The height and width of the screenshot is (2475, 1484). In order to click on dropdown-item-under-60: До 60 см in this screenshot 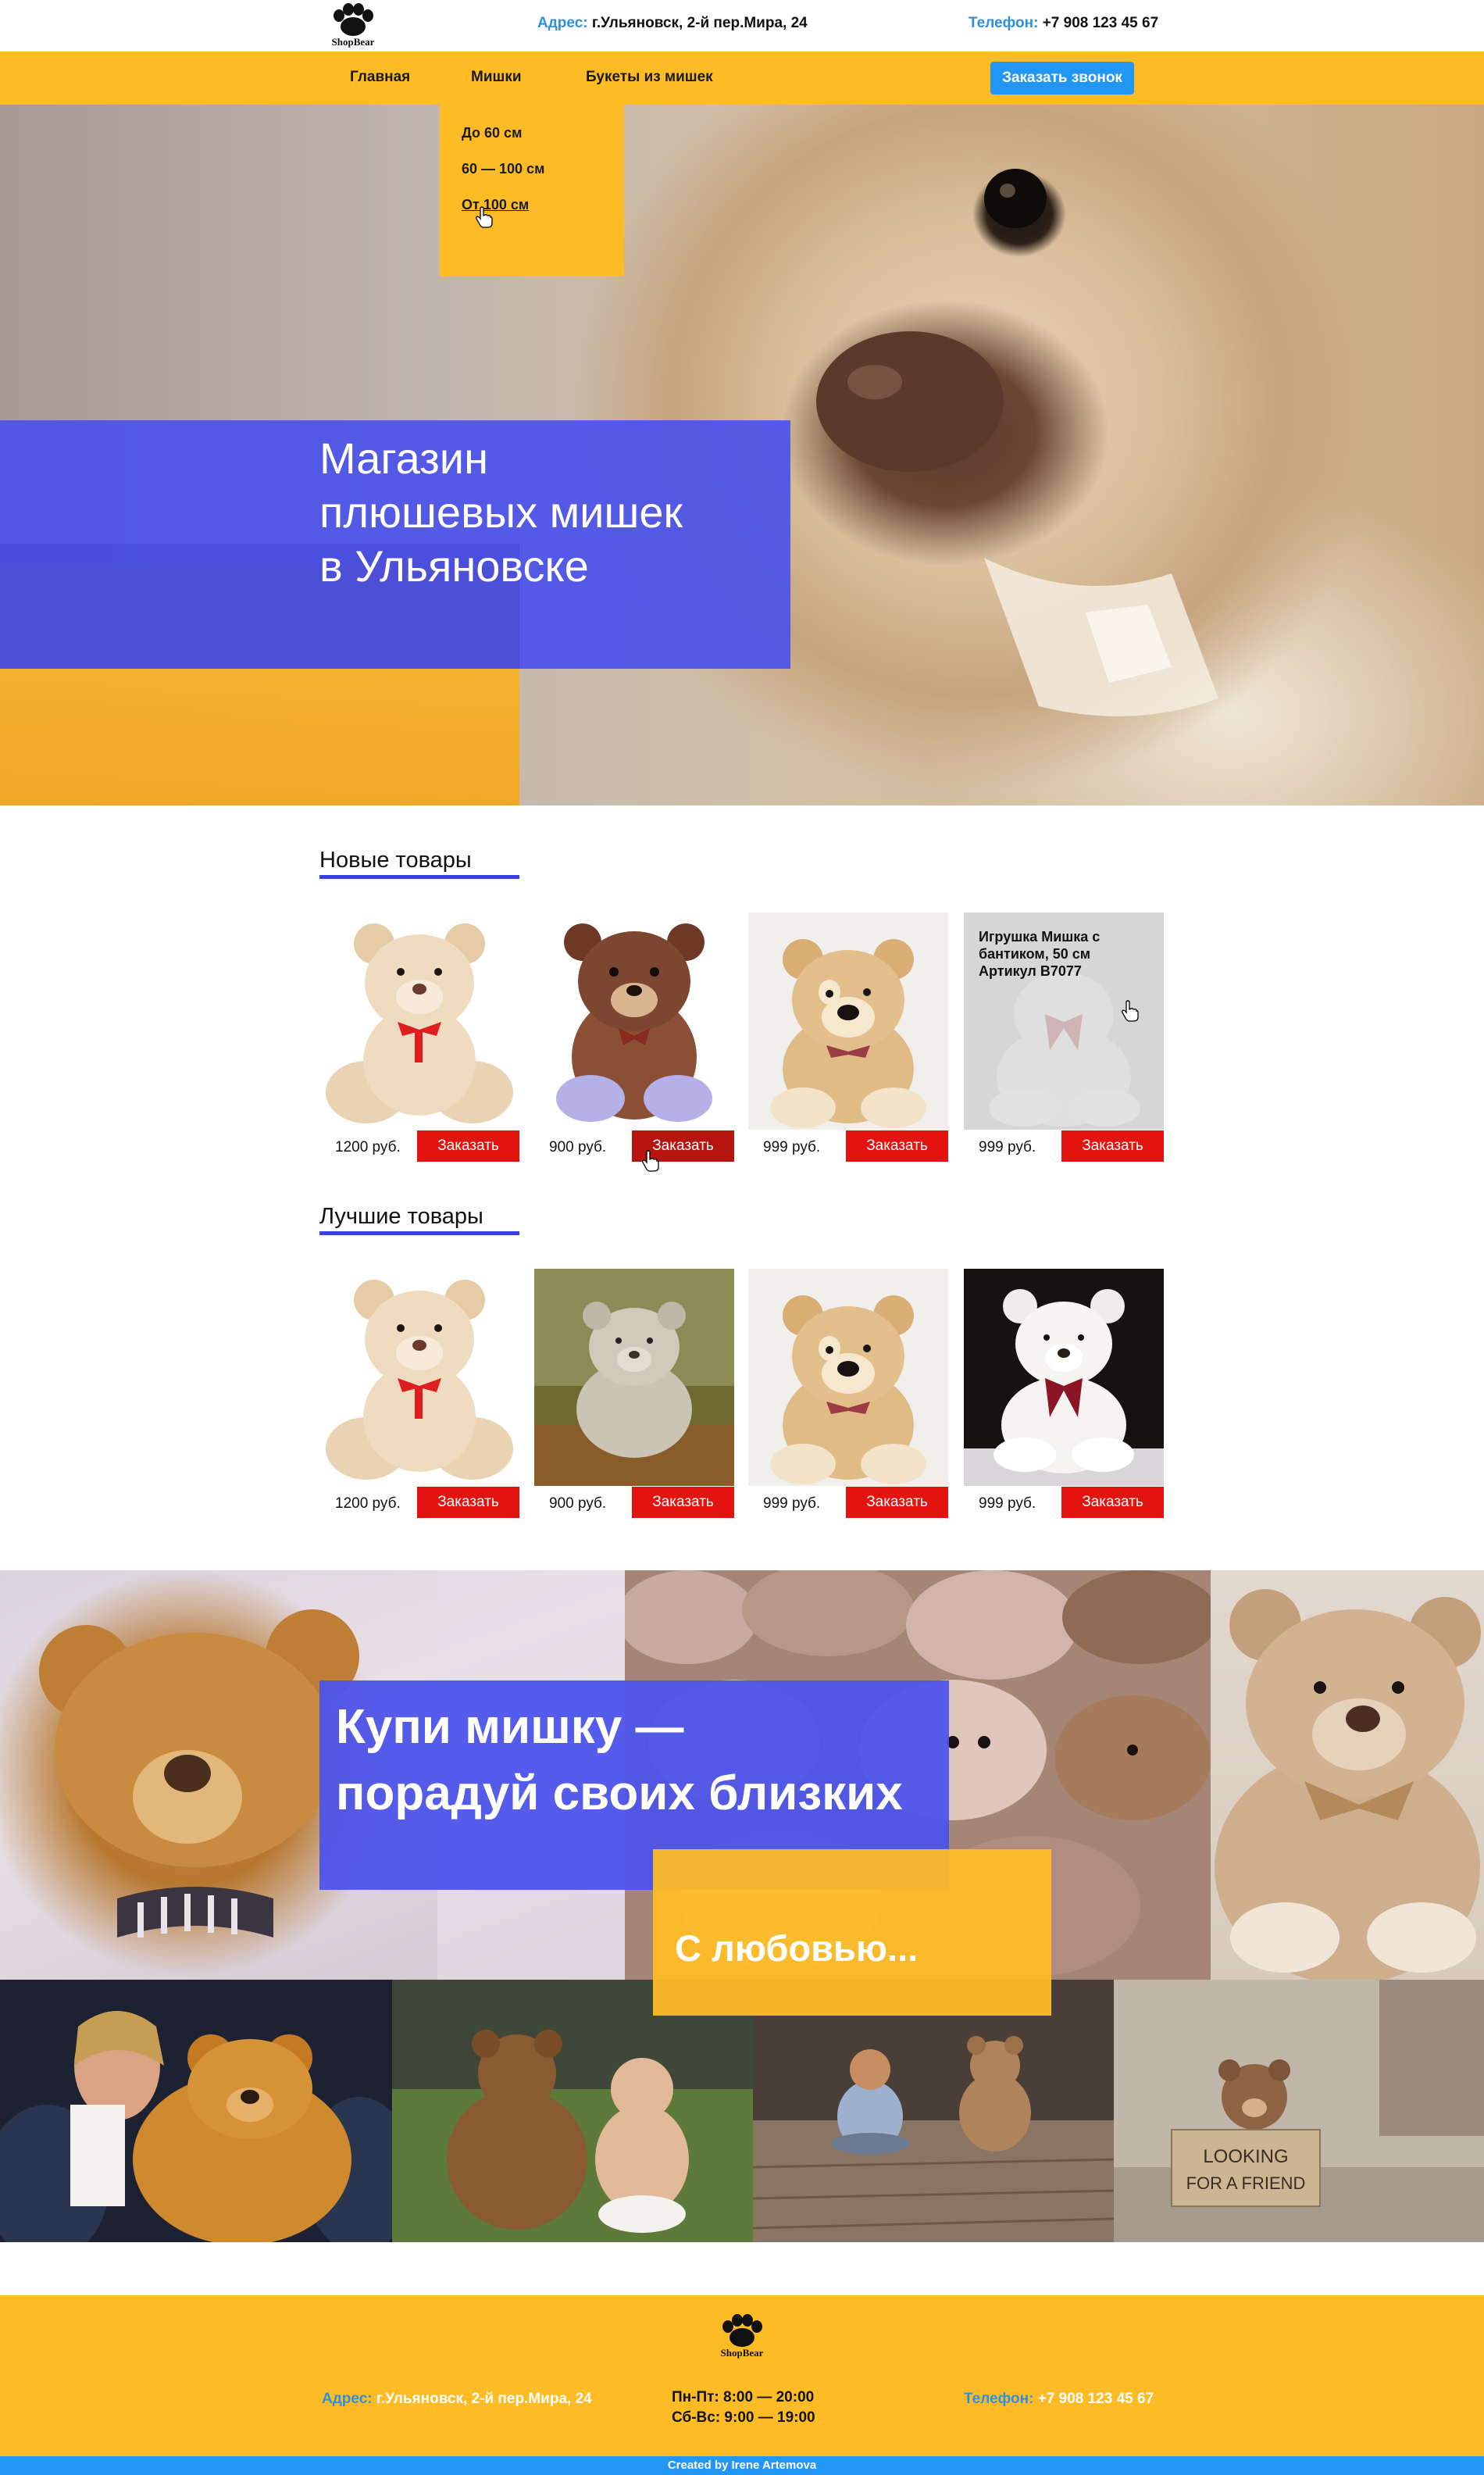, I will do `click(492, 133)`.